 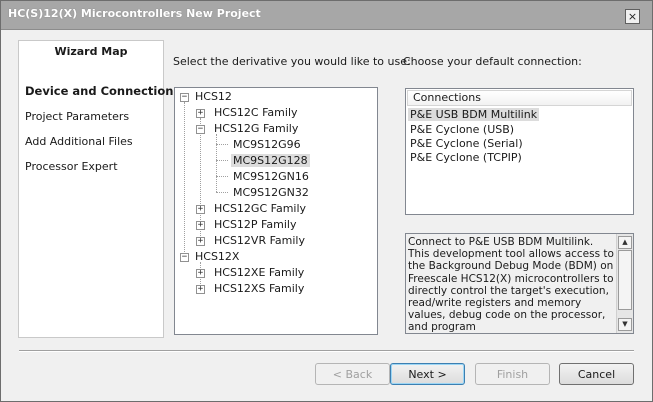 What do you see at coordinates (625, 280) in the screenshot?
I see `scrollbar-thumb` at bounding box center [625, 280].